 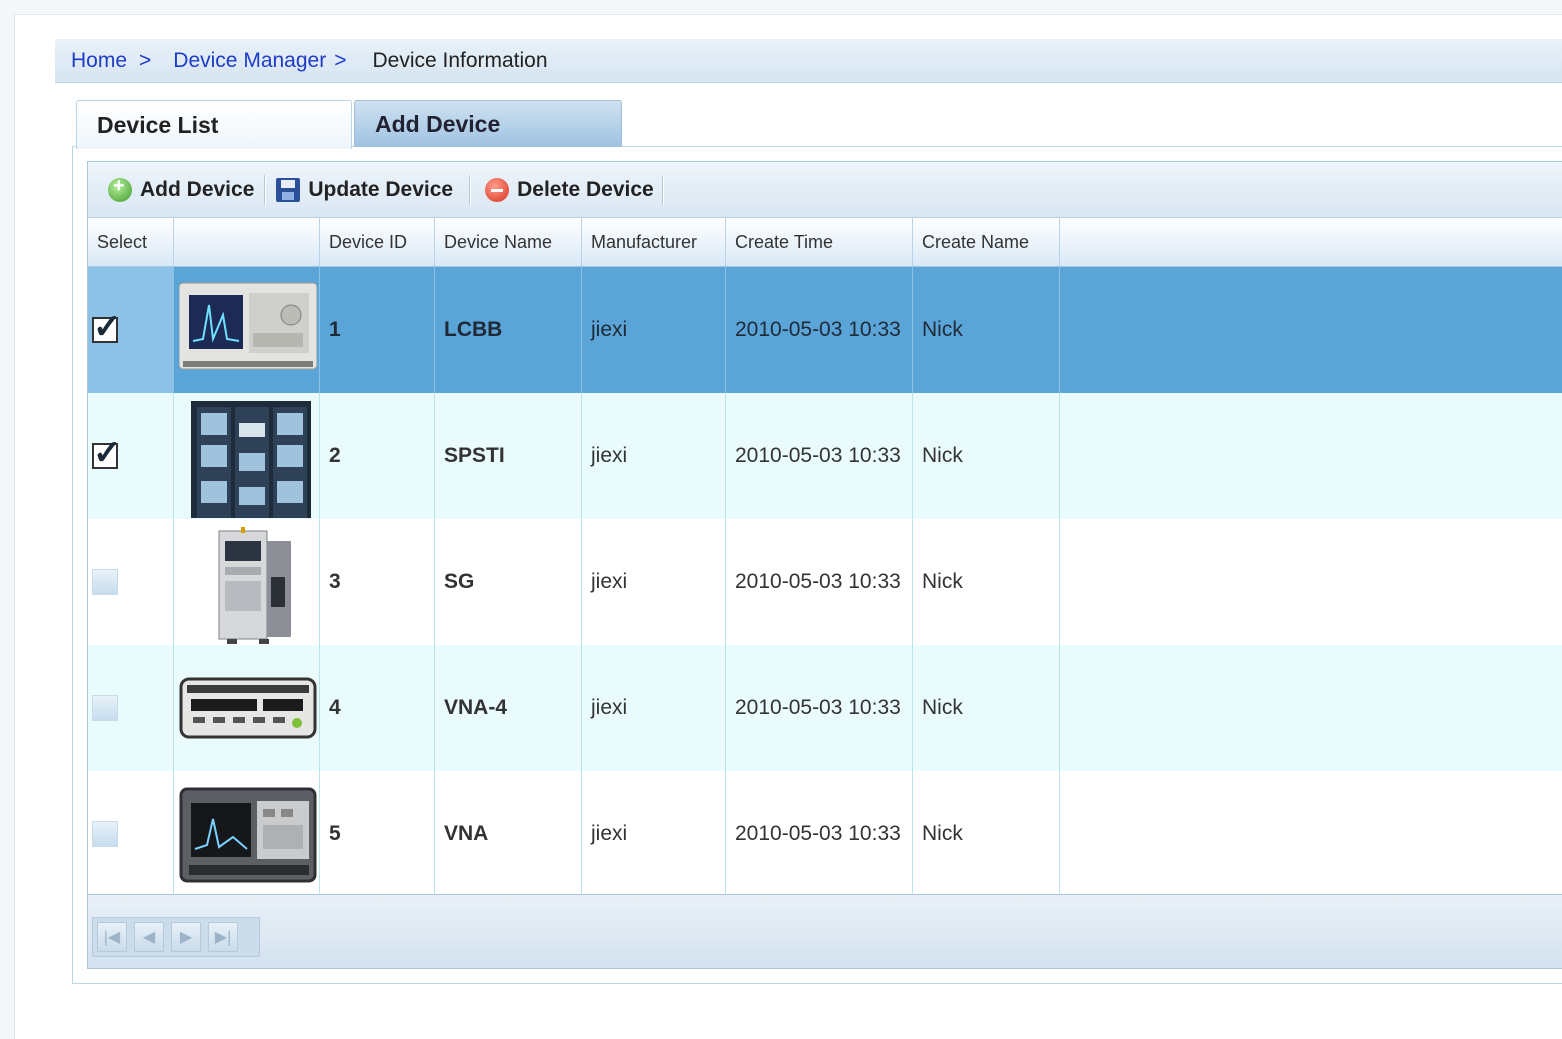 What do you see at coordinates (120, 188) in the screenshot?
I see `add-circle-icon` at bounding box center [120, 188].